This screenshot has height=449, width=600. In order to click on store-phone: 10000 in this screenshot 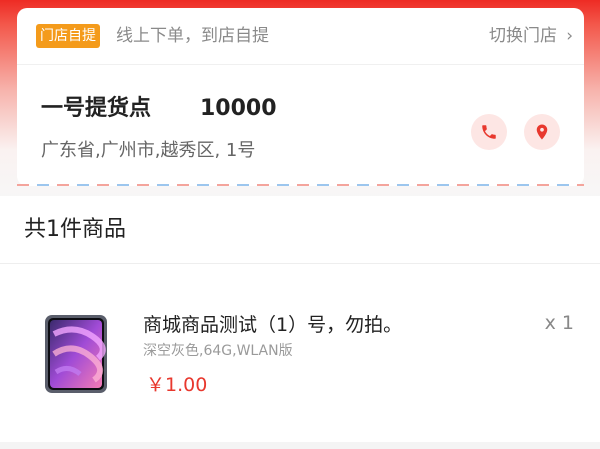, I will do `click(238, 108)`.